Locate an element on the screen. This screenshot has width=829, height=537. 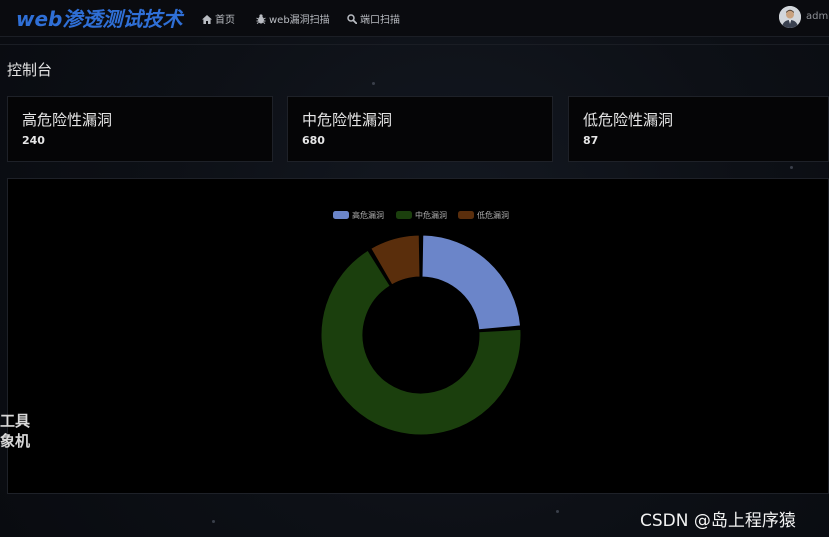
stat-card-value: 240 is located at coordinates (33, 140).